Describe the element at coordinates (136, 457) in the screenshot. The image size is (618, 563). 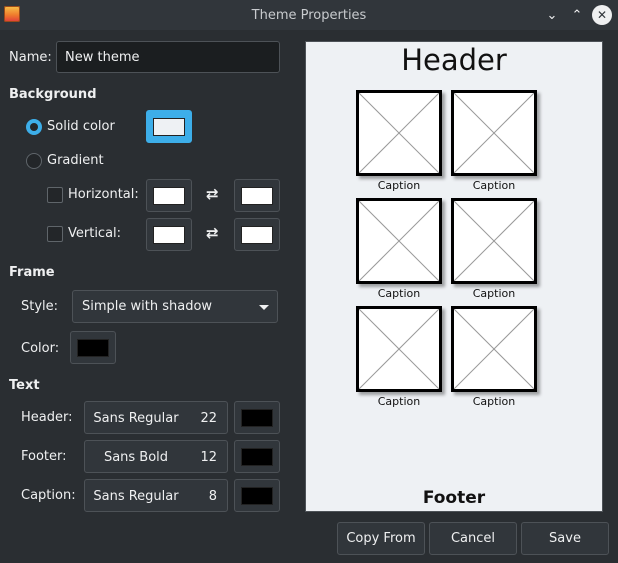
I see `footer-font-name: Sans Bold` at that location.